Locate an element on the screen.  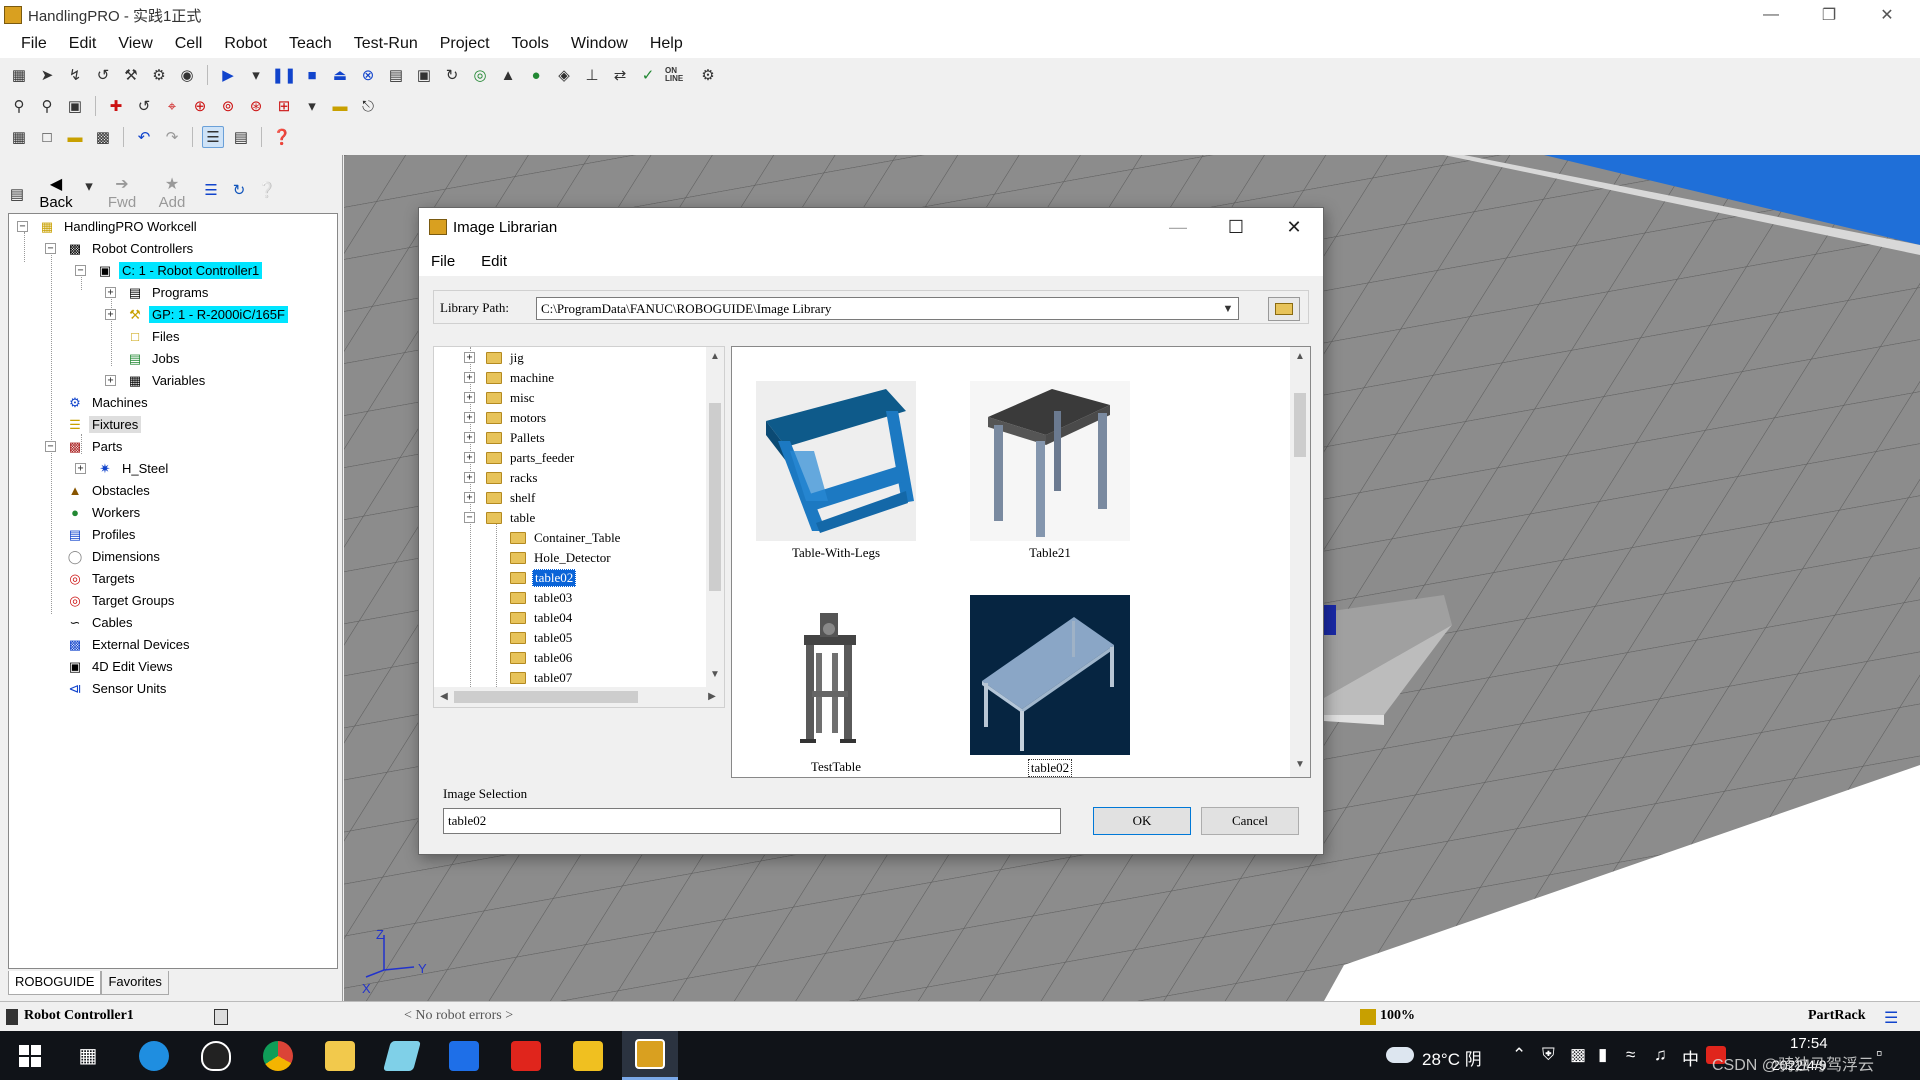
online-icon: ON LINE is located at coordinates (678, 75).